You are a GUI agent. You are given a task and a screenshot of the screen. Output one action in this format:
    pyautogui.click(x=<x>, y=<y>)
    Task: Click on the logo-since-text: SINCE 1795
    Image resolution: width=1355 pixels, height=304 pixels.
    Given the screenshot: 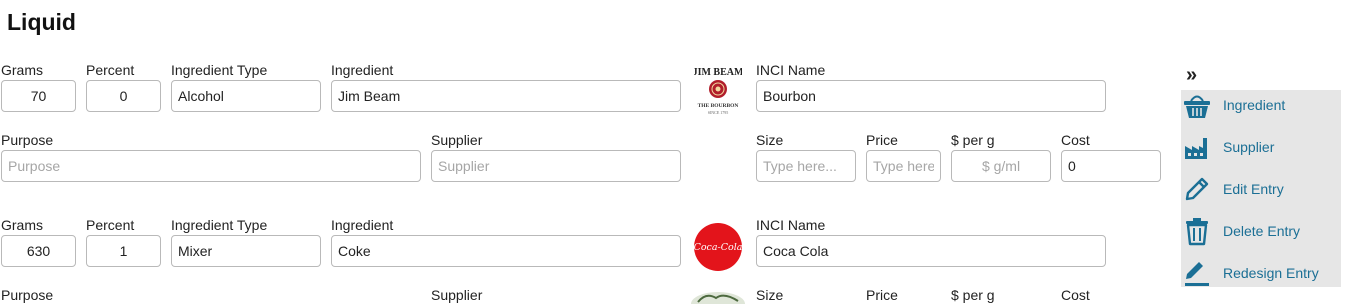 What is the action you would take?
    pyautogui.click(x=718, y=112)
    